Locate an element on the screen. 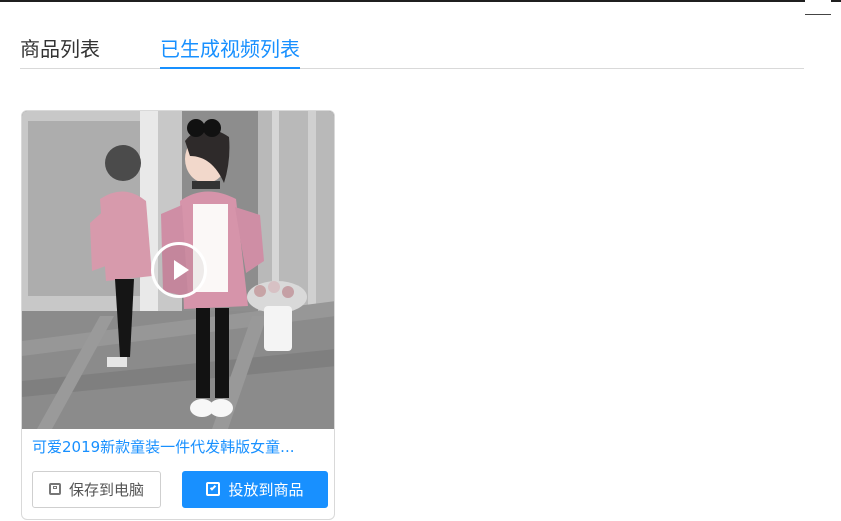  save-icon is located at coordinates (54, 489).